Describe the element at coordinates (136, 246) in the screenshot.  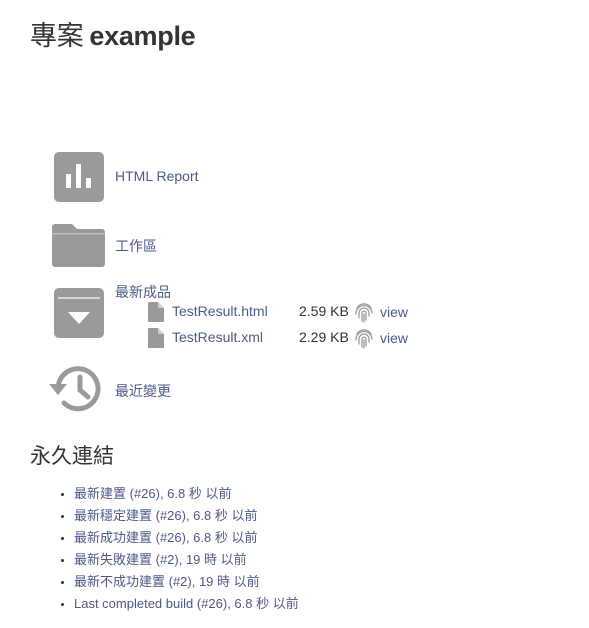
I see `workspace-label: 工作區` at that location.